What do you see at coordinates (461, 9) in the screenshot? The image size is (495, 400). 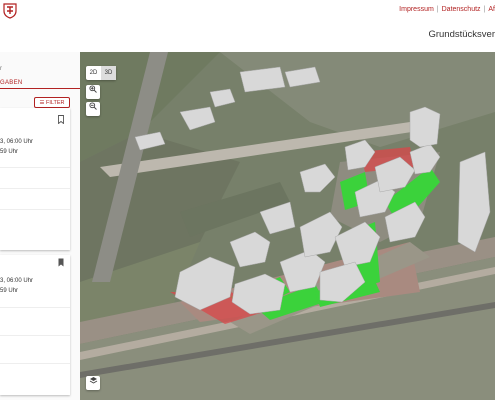 I see `datenschutz-link: Datenschutz` at bounding box center [461, 9].